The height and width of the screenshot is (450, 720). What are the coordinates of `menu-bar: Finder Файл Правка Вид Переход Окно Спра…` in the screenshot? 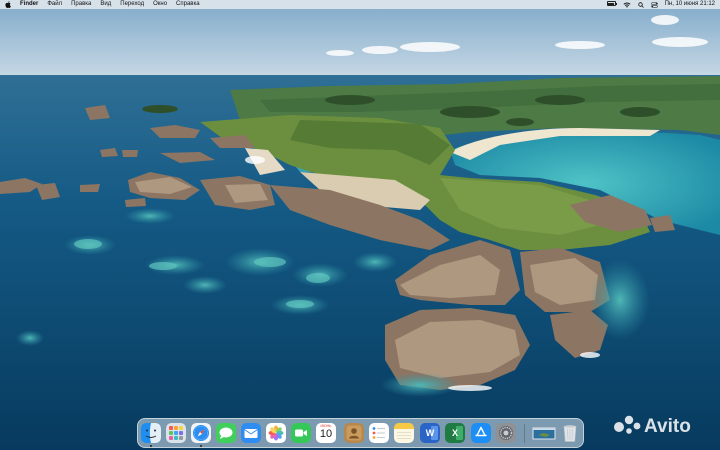 It's located at (360, 4).